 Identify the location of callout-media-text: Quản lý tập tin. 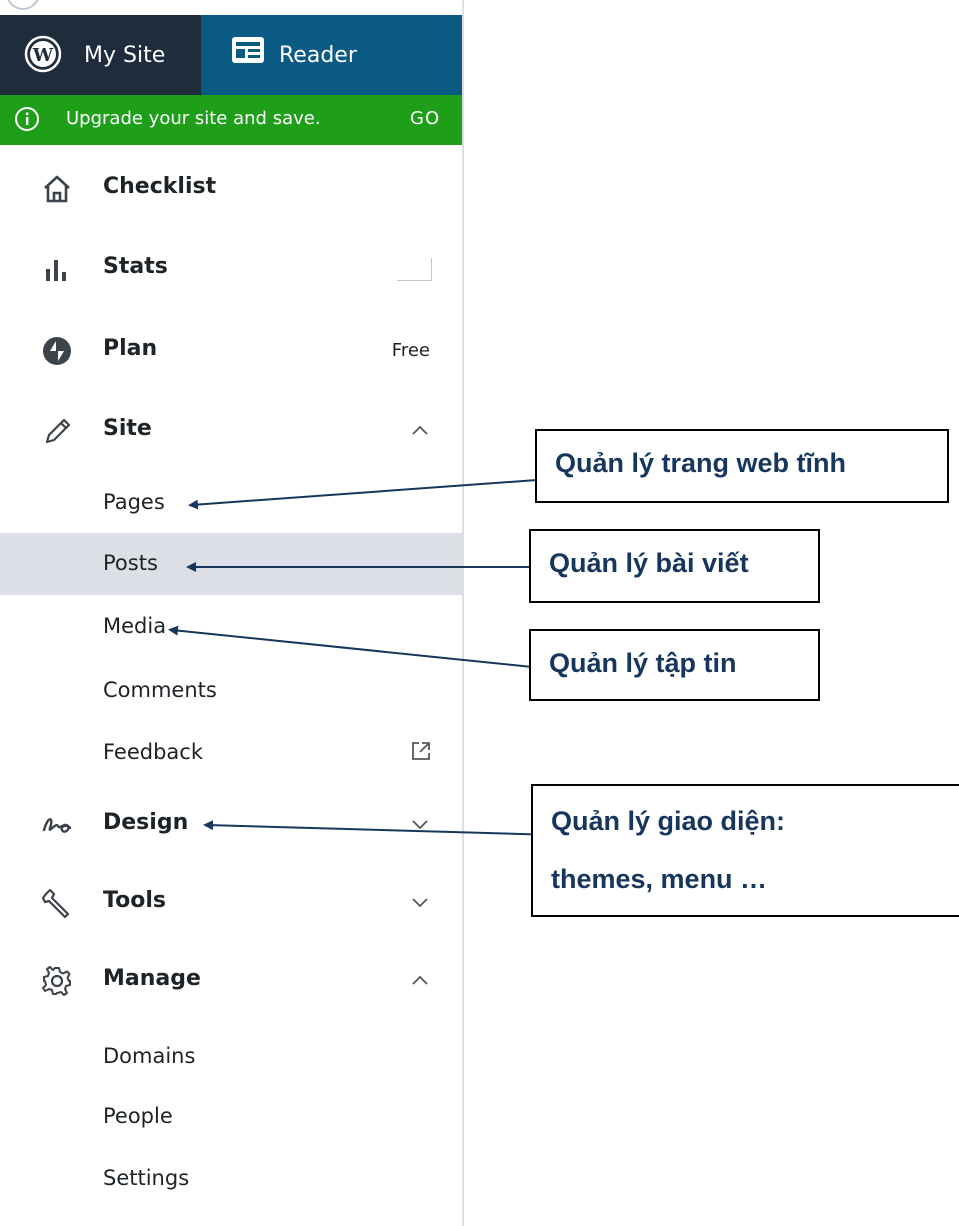
(643, 663).